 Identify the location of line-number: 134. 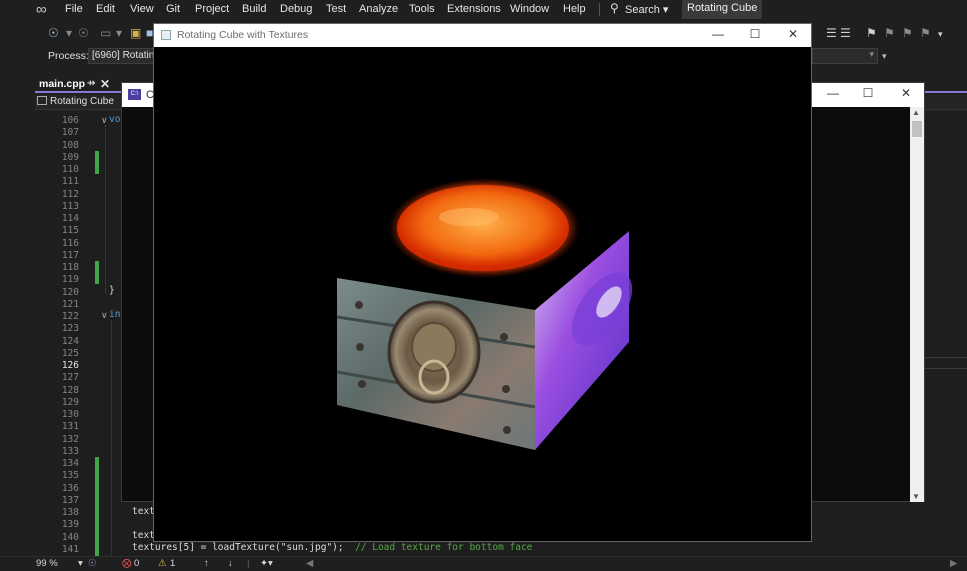
(70, 463).